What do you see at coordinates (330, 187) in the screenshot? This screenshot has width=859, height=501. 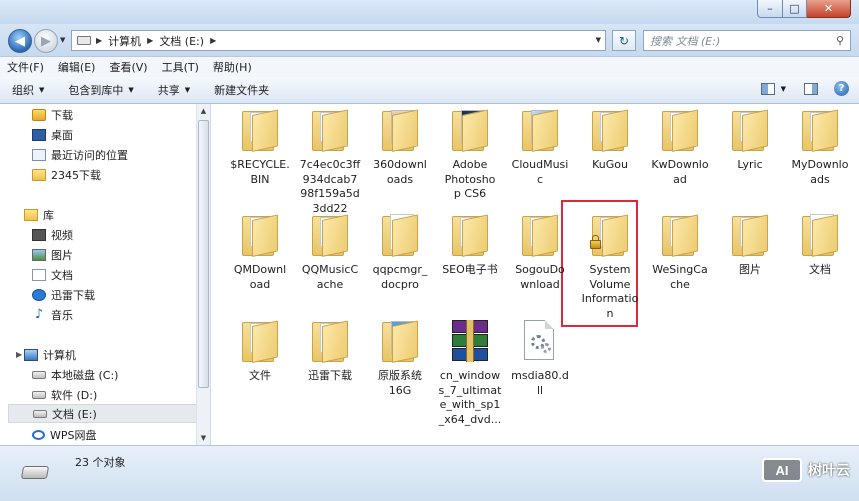 I see `file-name: 7c4ec0c3ff 934dcab7 98f159a5d 3dd22` at bounding box center [330, 187].